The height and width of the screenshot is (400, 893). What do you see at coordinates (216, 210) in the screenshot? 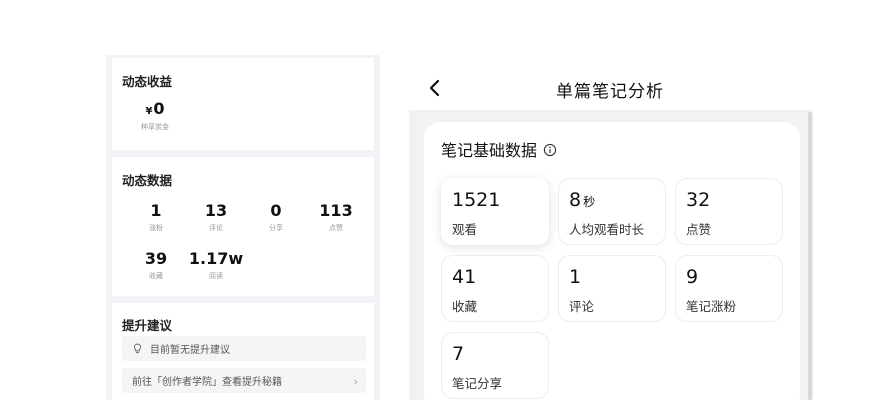
I see `stat-value: 13` at bounding box center [216, 210].